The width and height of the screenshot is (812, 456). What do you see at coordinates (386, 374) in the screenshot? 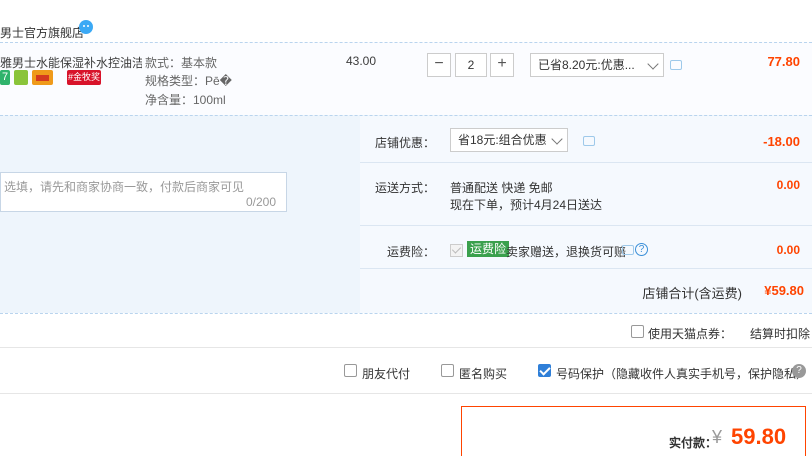
I see `friend-pay-label: 朋友代付` at bounding box center [386, 374].